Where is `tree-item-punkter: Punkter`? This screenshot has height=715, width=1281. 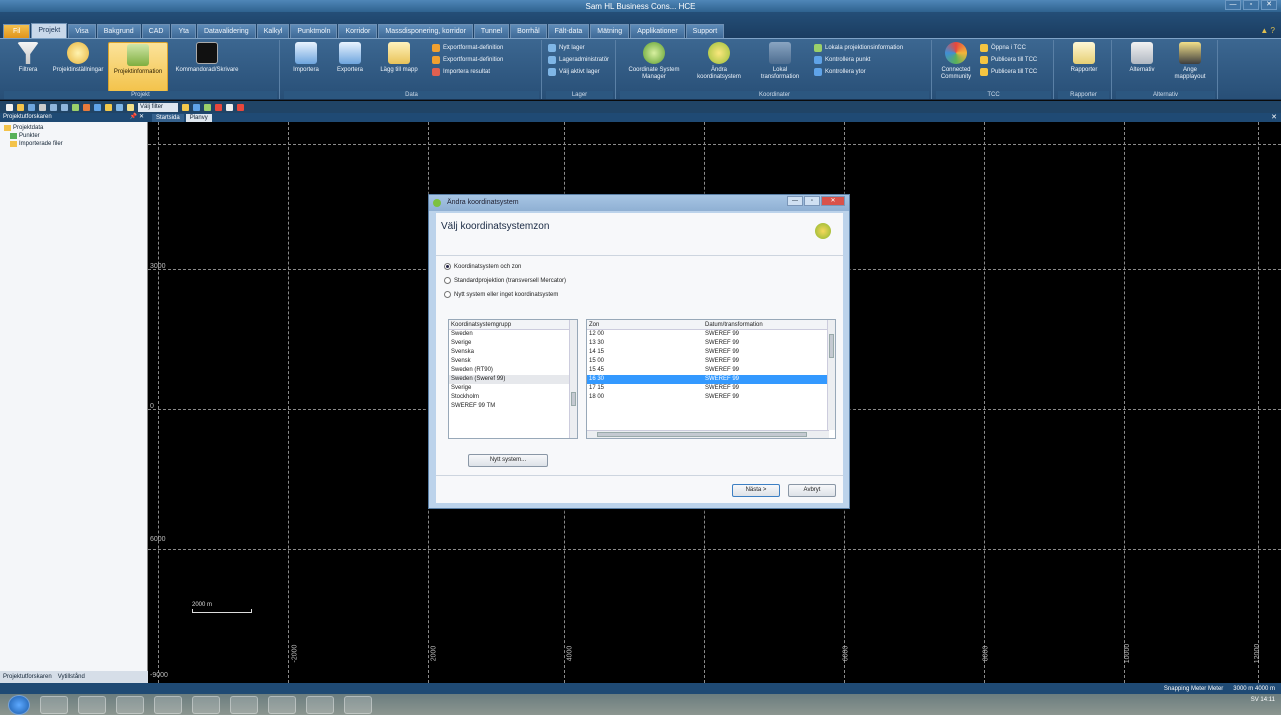
tree-item-punkter: Punkter is located at coordinates (73, 136).